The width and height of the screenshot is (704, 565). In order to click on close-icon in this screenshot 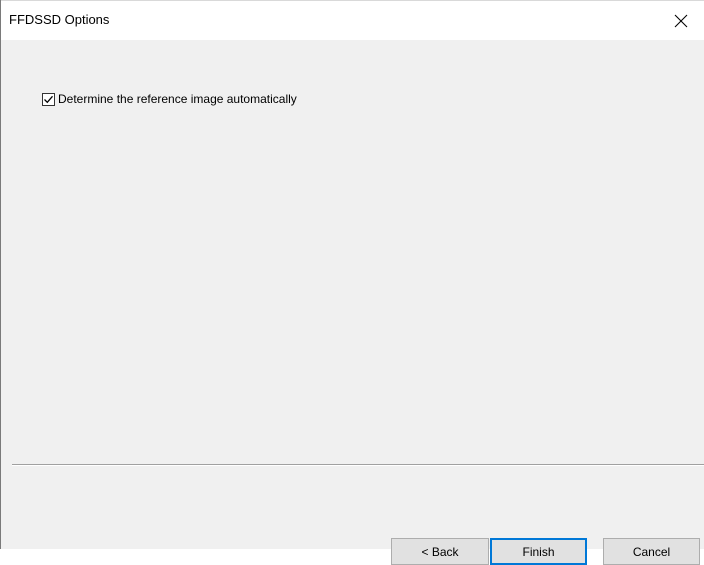, I will do `click(681, 21)`.